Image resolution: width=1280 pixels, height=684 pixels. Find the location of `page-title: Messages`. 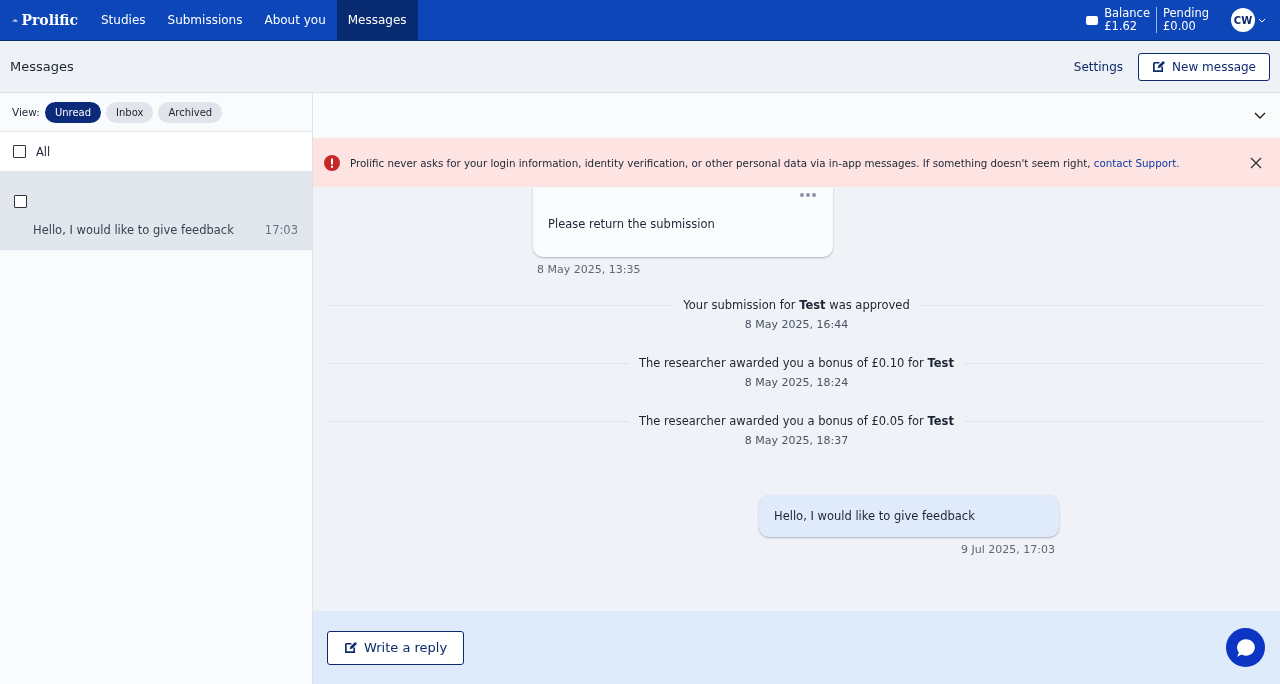

page-title: Messages is located at coordinates (42, 66).